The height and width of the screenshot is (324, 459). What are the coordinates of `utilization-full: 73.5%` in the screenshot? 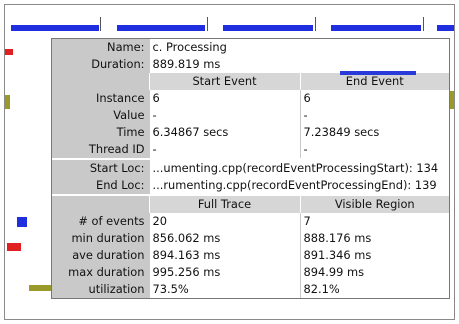 It's located at (224, 289).